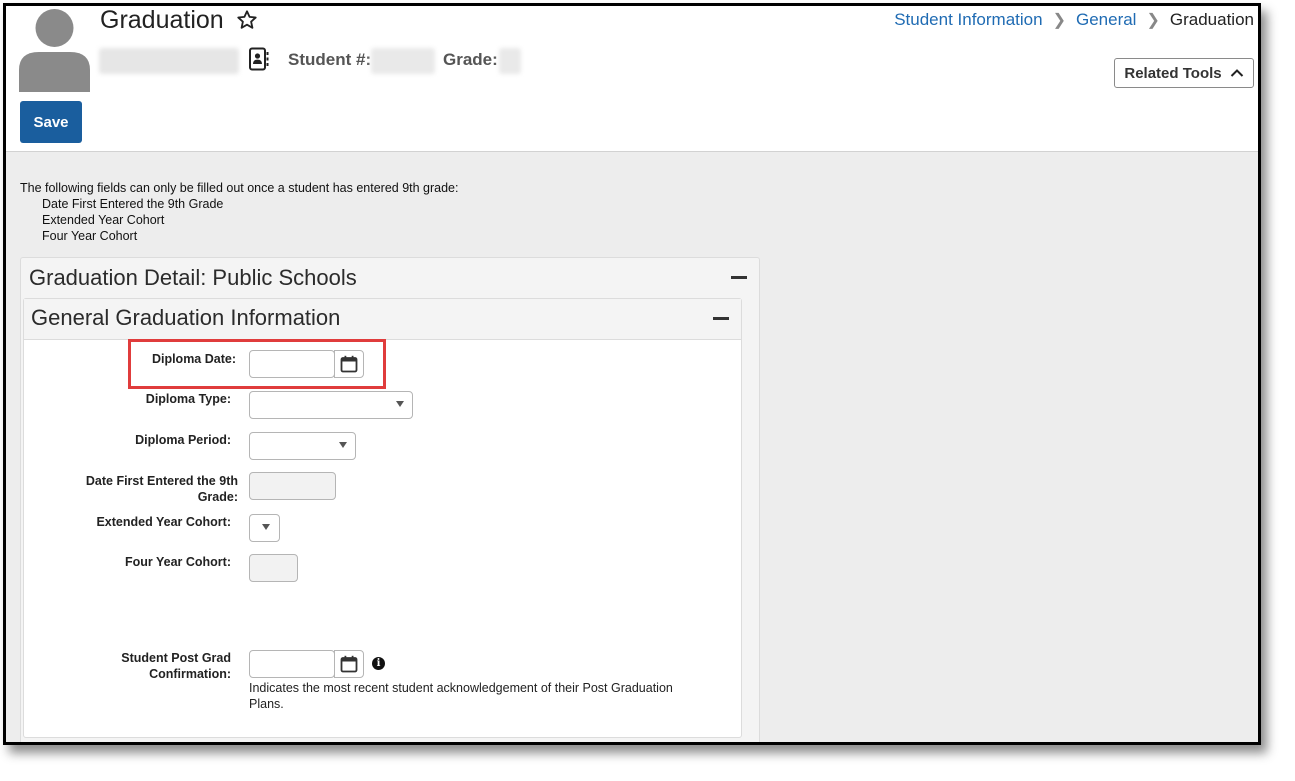  I want to click on notice-item: Date First Entered the 9th Grade, so click(133, 204).